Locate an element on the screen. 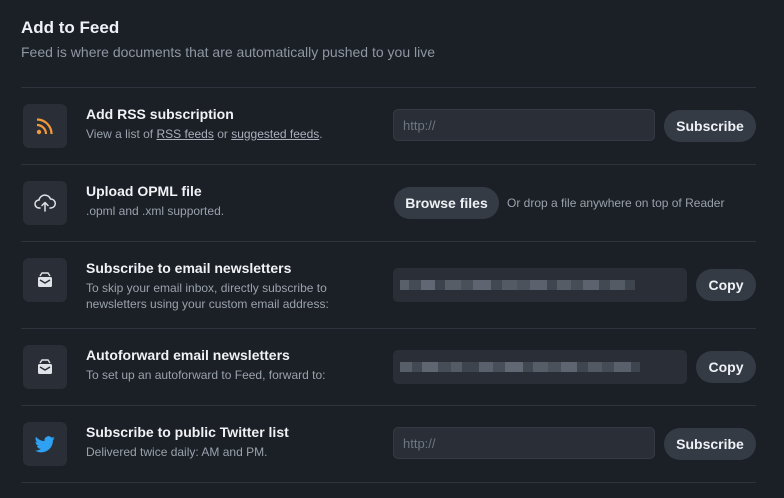  autoforward-address-field is located at coordinates (540, 367).